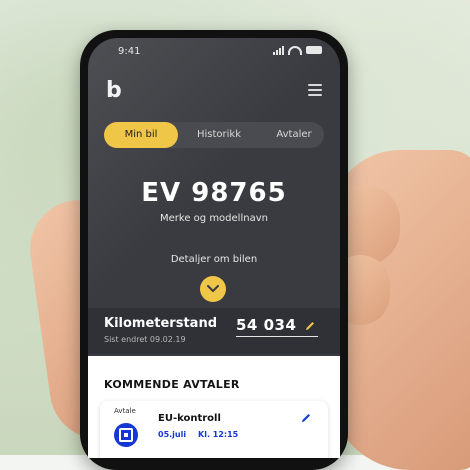  I want to click on status-bar: 9:41, so click(217, 52).